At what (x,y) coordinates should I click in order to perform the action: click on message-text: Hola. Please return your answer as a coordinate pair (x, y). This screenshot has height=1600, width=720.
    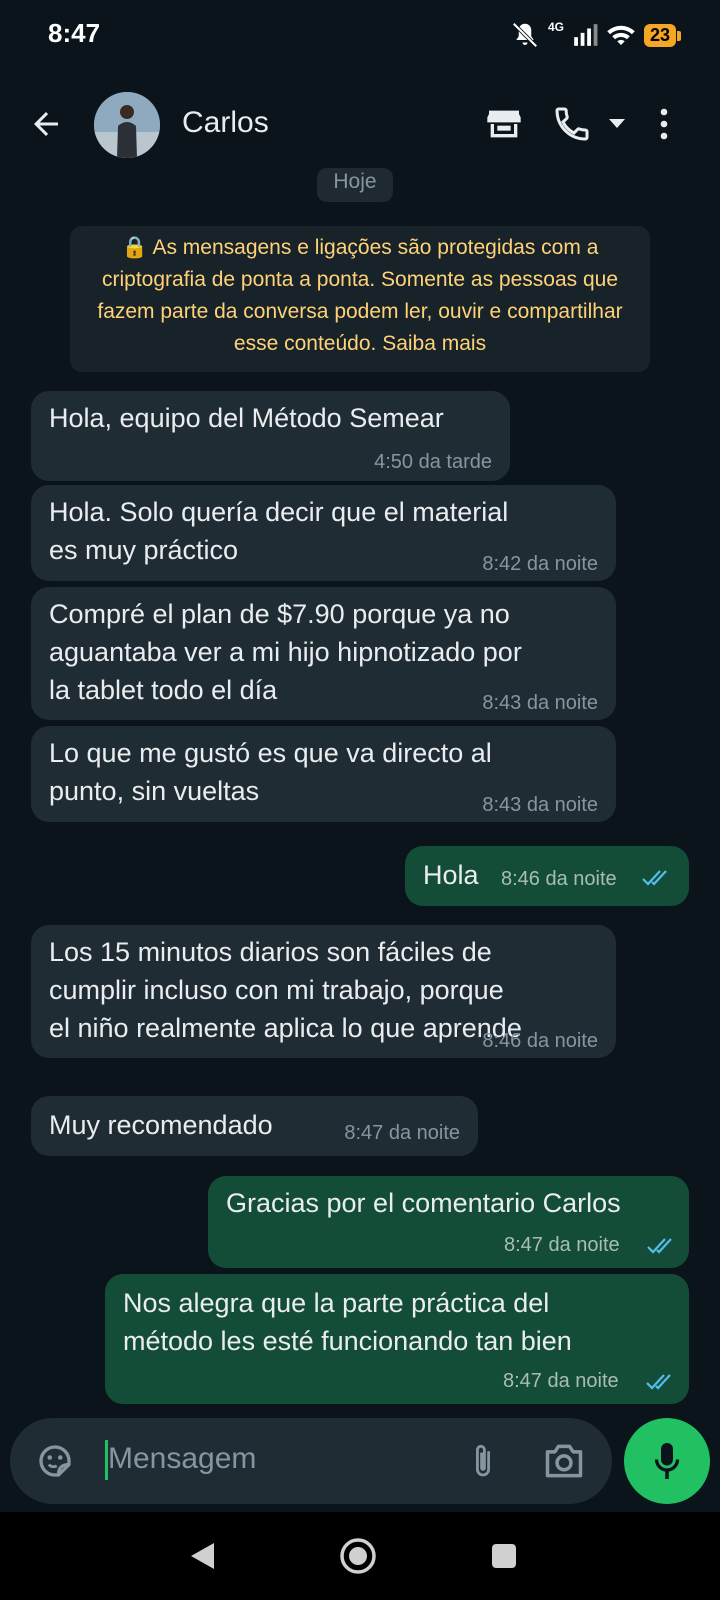
    Looking at the image, I should click on (451, 875).